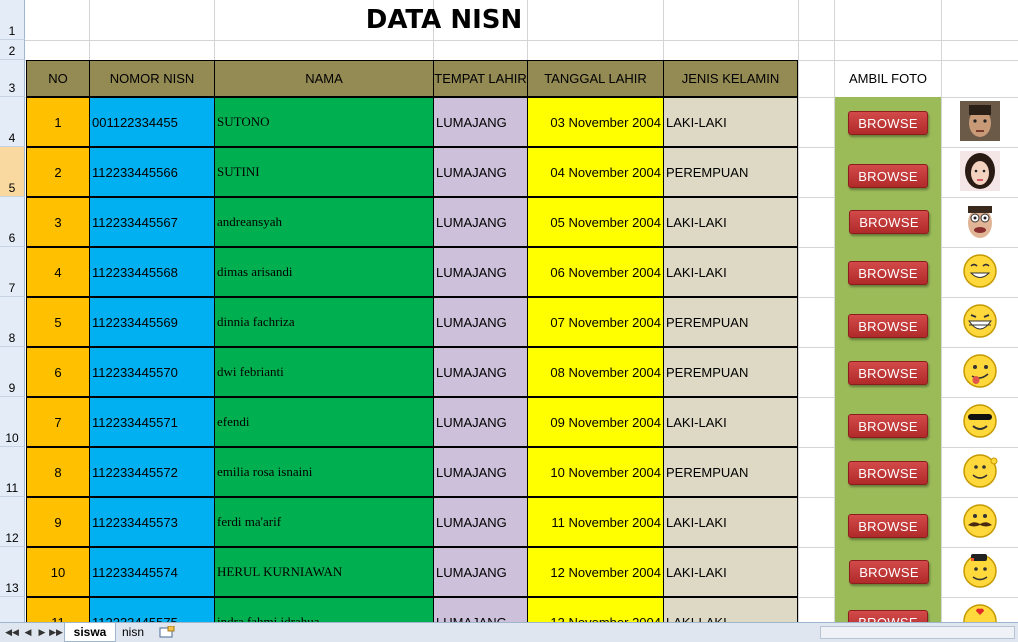  I want to click on row-header: 6, so click(12, 222).